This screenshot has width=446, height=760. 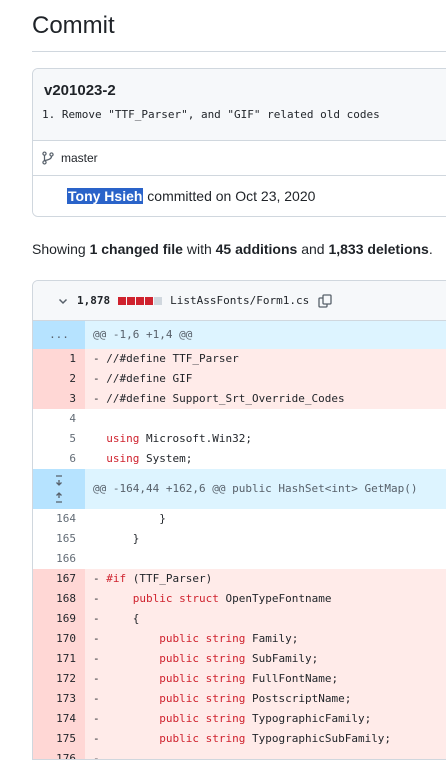 I want to click on code-line: using Microsoft.Win32;, so click(x=265, y=439).